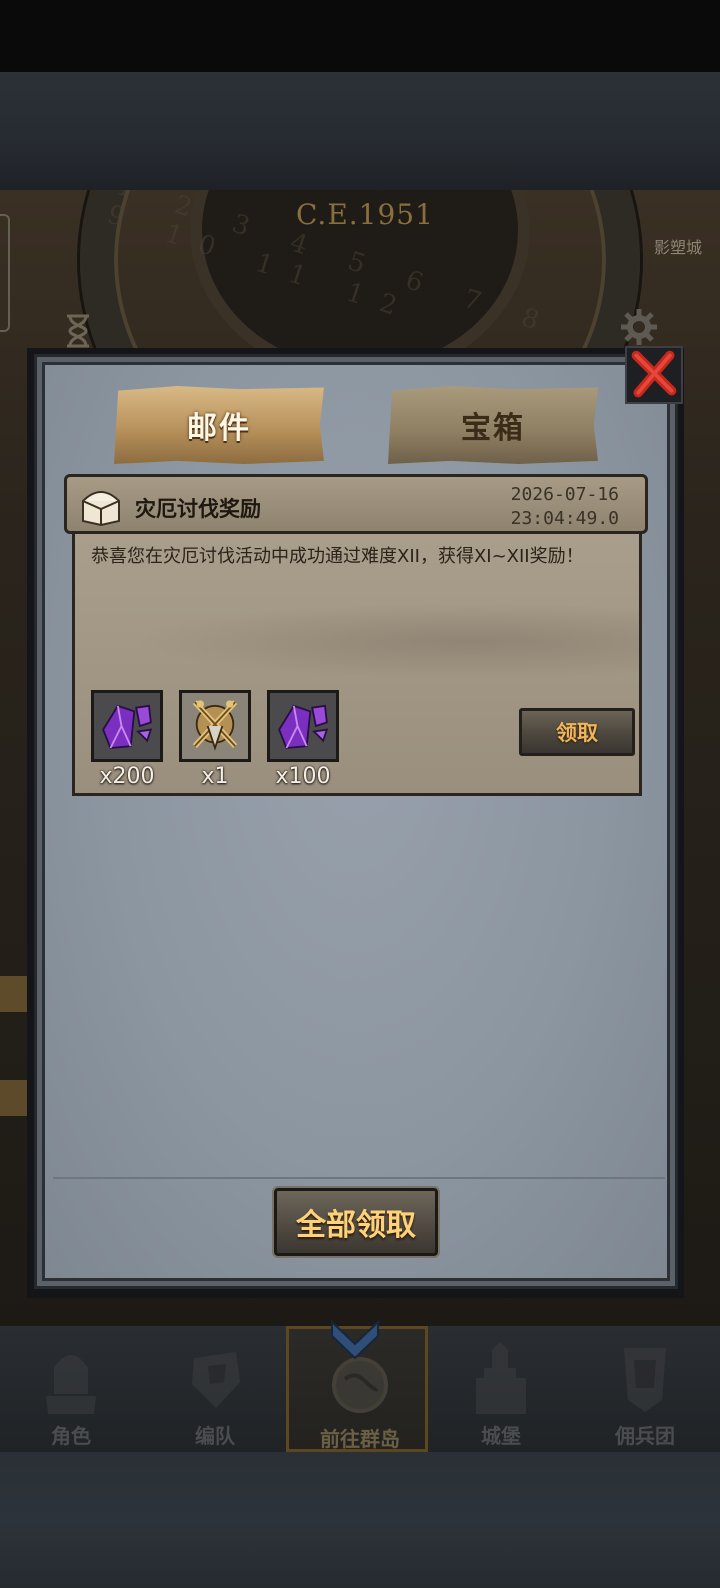 Image resolution: width=720 pixels, height=1588 pixels. Describe the element at coordinates (216, 1380) in the screenshot. I see `armored-warrior-icon` at that location.